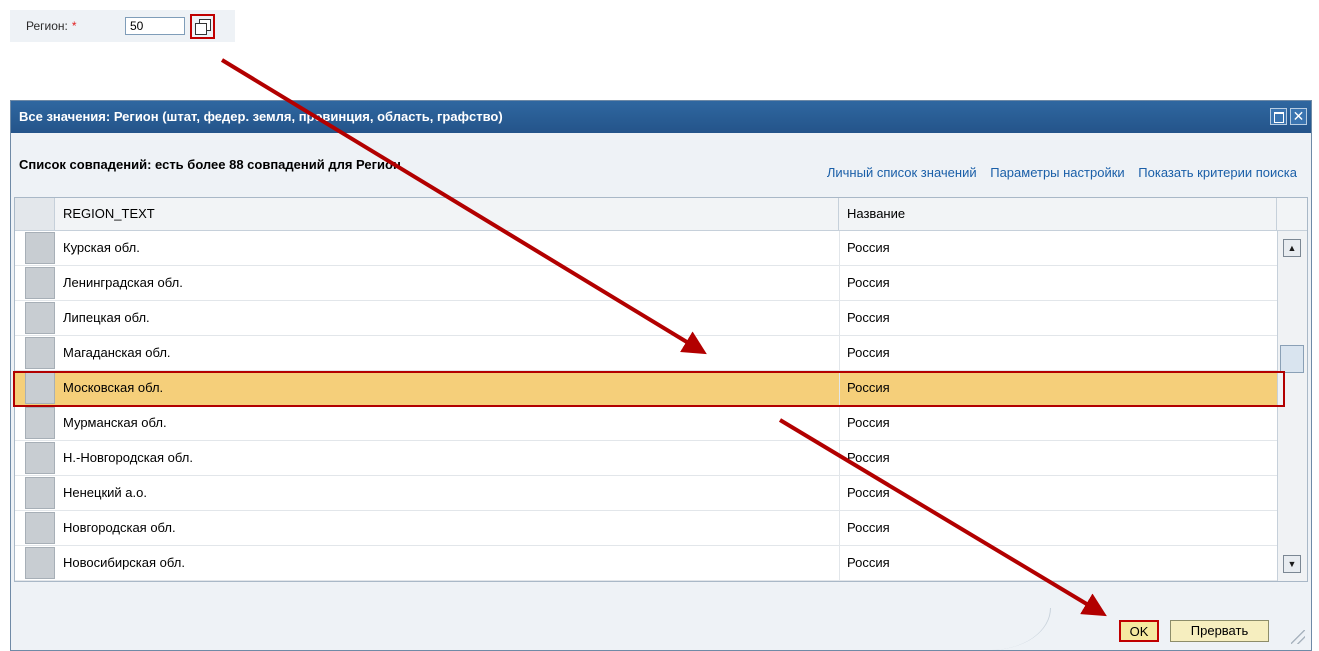 Image resolution: width=1319 pixels, height=651 pixels. Describe the element at coordinates (1139, 631) in the screenshot. I see `ok-button: OK` at that location.